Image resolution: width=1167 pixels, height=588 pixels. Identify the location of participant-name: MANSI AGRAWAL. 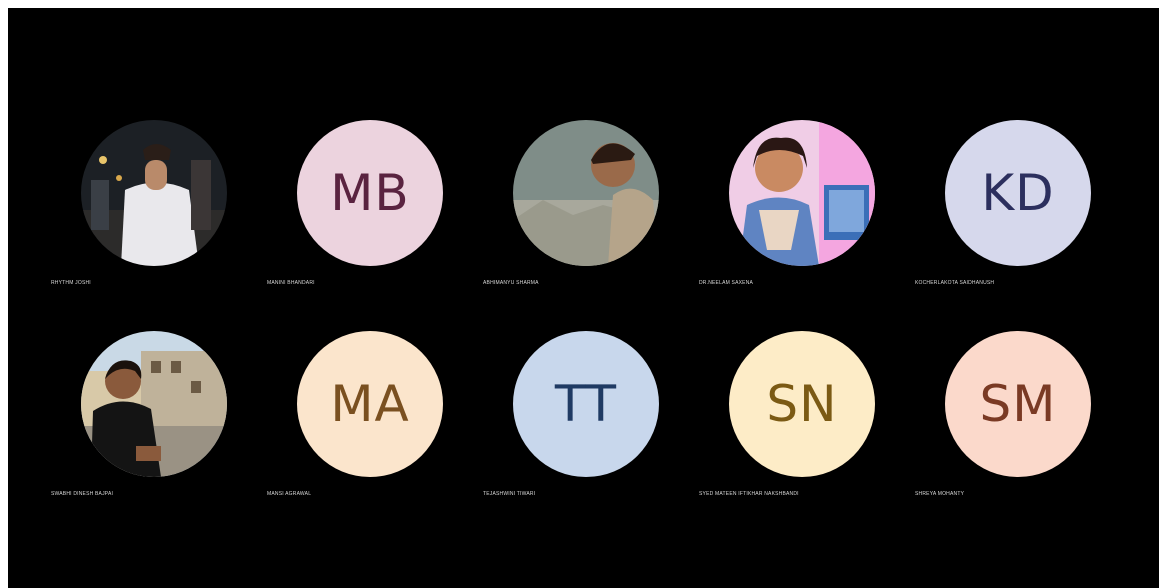
(289, 494).